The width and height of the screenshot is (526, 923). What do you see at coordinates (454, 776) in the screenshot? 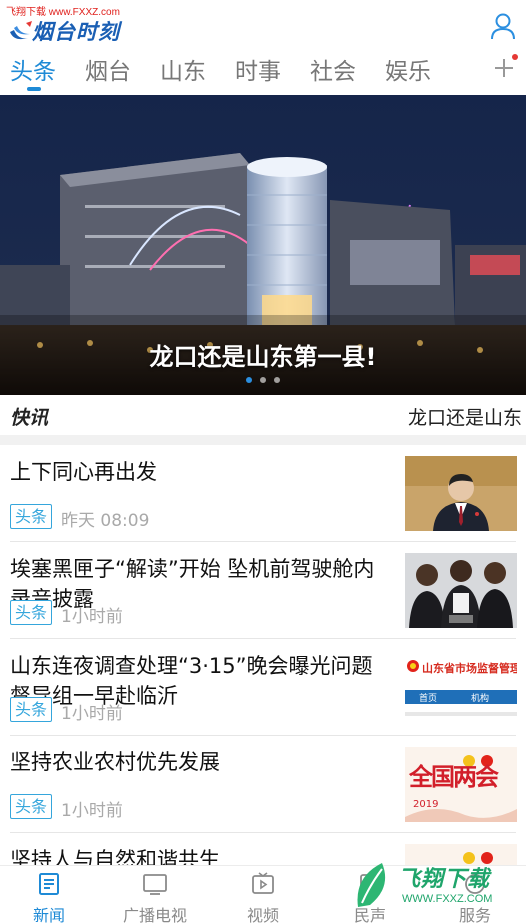
I see `thumbnail-lianghui-title: 全国两会` at bounding box center [454, 776].